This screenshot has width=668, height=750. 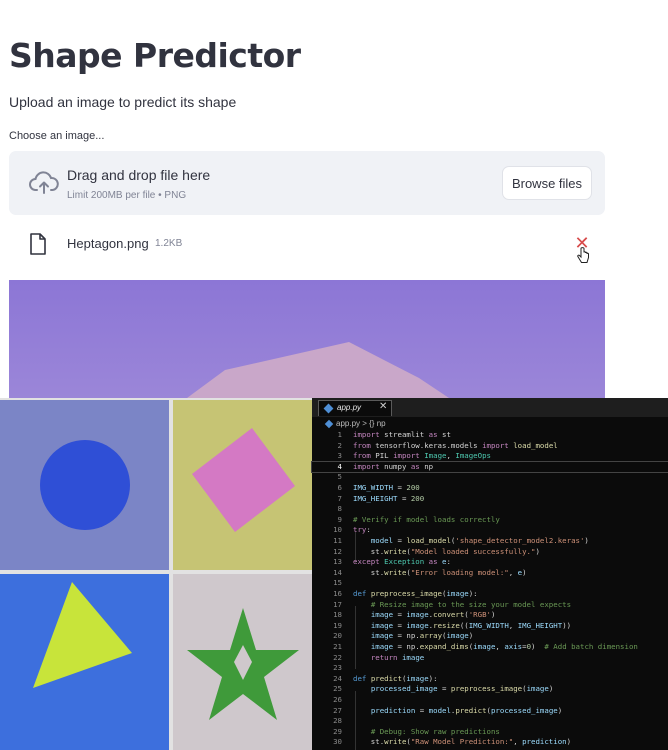 What do you see at coordinates (337, 646) in the screenshot?
I see `line-number: 21` at bounding box center [337, 646].